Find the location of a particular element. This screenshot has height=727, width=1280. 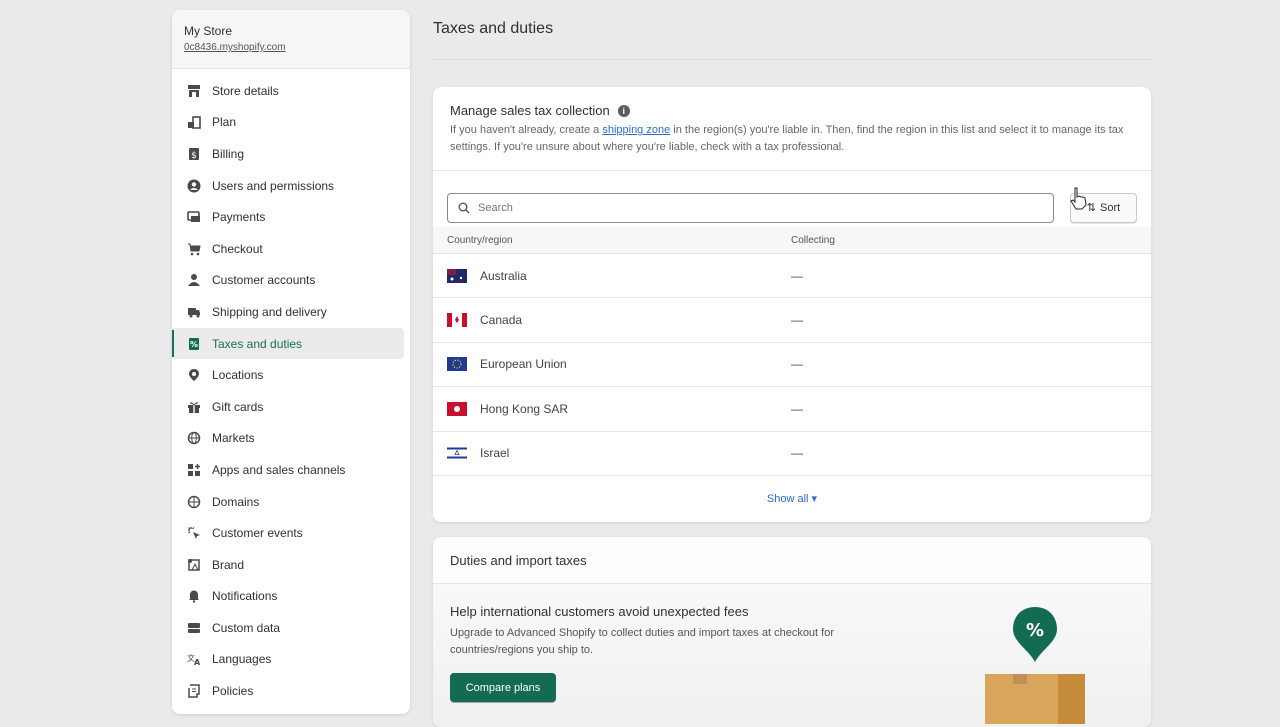

duties-title: Duties and import taxes is located at coordinates (792, 560).